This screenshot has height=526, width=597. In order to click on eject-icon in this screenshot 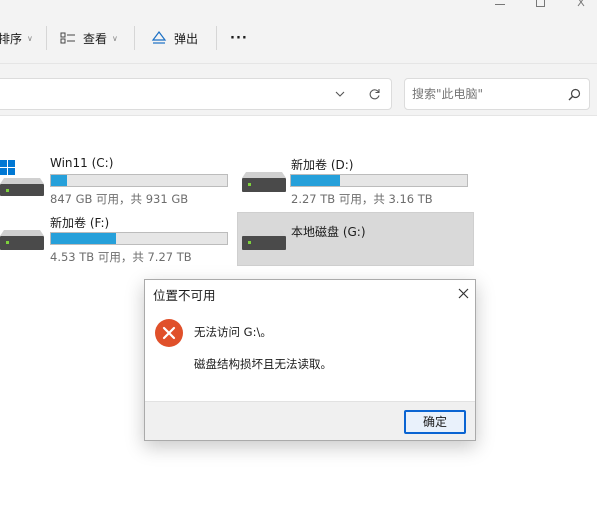, I will do `click(159, 37)`.